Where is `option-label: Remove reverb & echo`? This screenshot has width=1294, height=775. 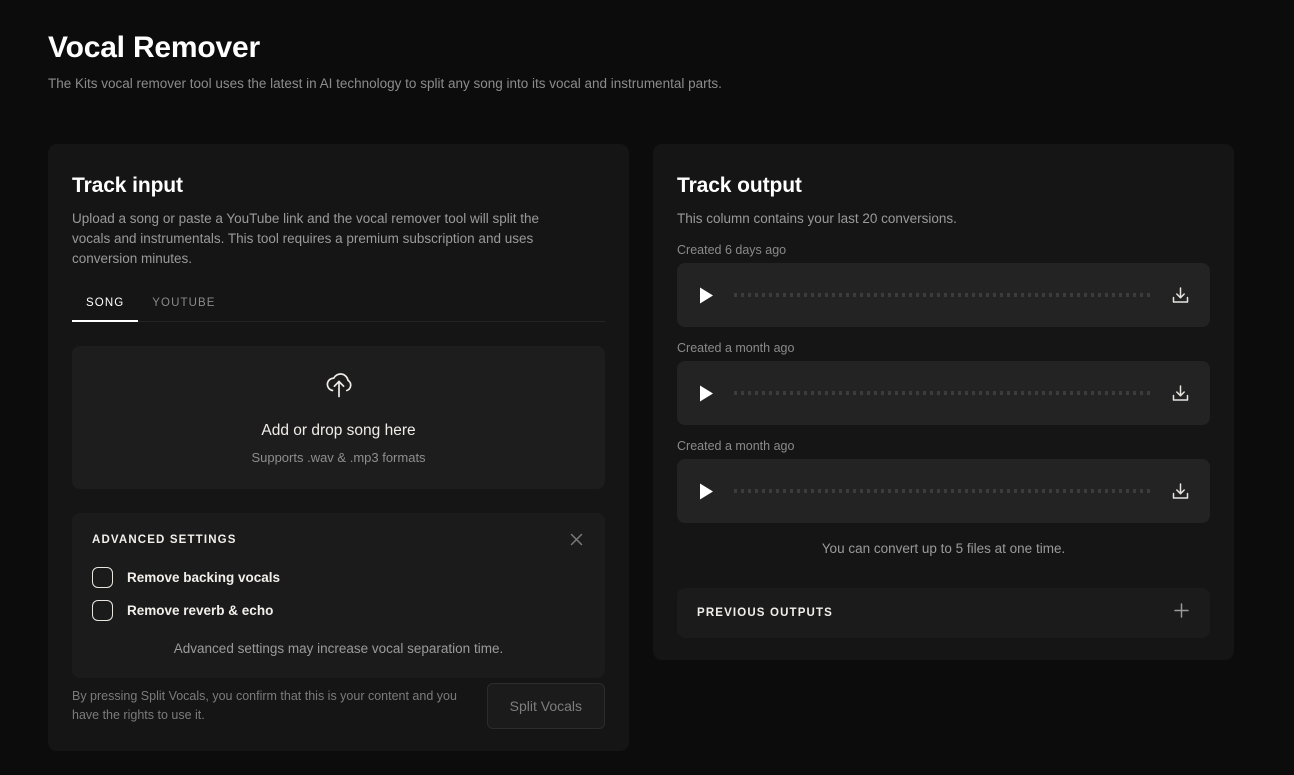
option-label: Remove reverb & echo is located at coordinates (200, 610).